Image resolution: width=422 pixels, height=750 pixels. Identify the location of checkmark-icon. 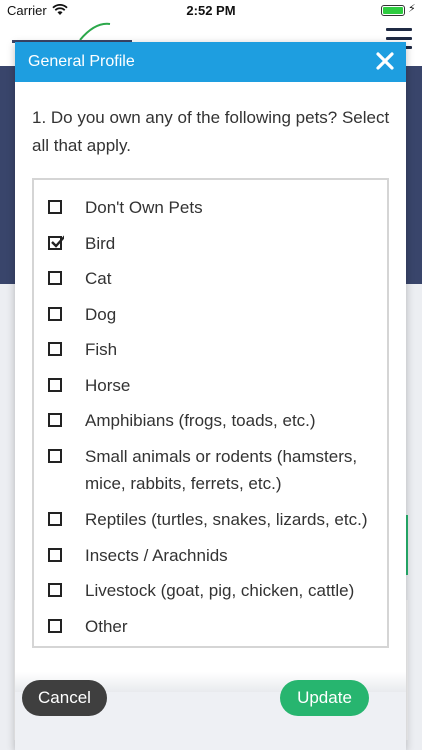
(57, 241).